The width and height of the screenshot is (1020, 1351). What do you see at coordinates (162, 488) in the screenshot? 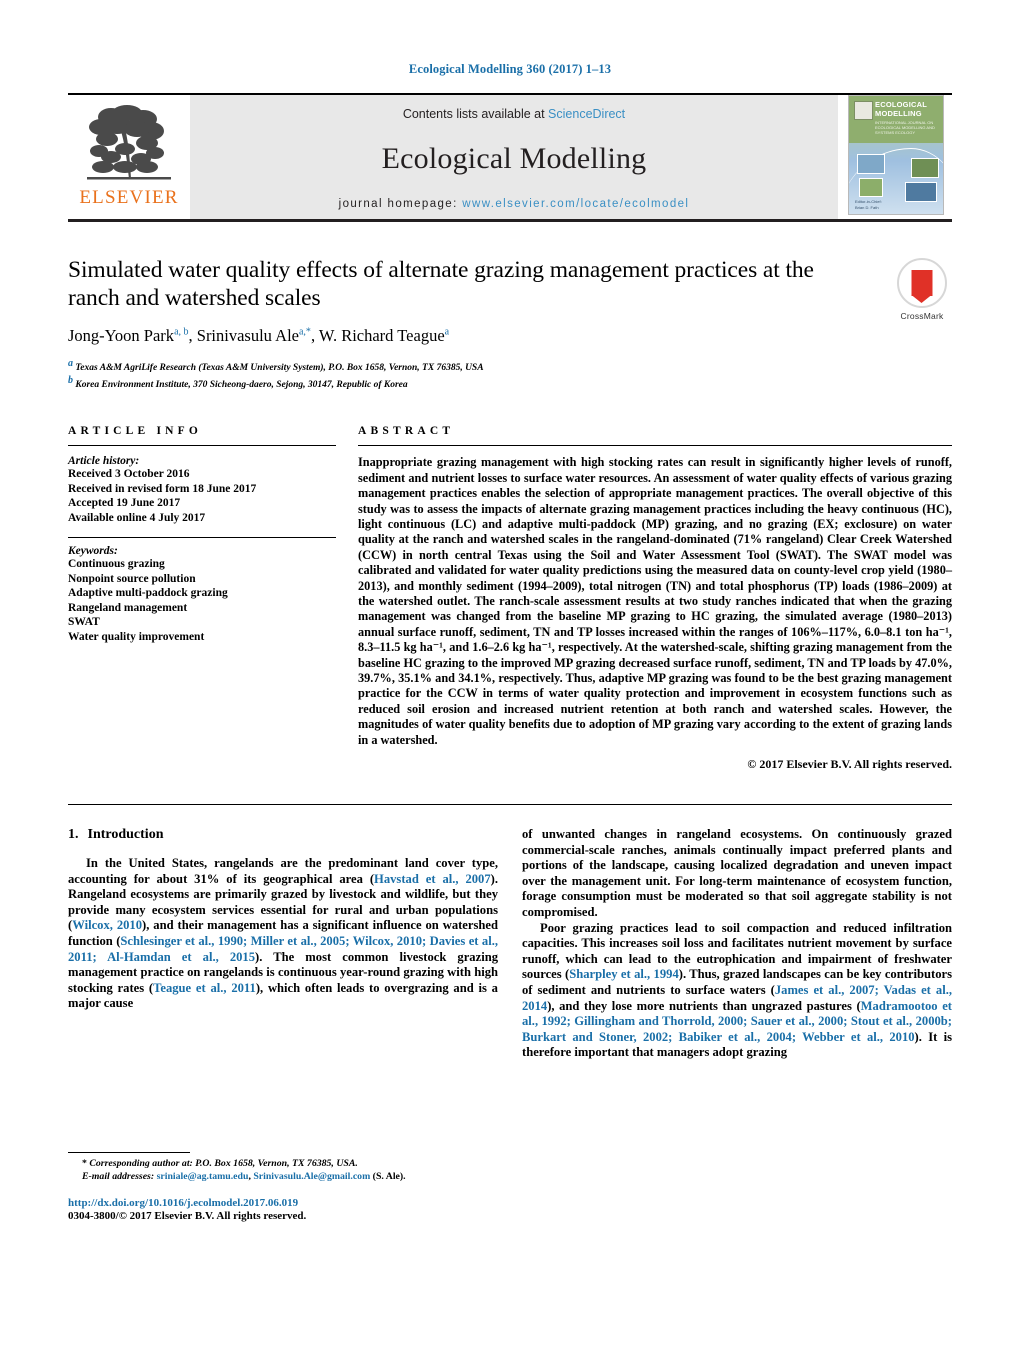
I see `history-item: Received in revised form 18 June 2017` at bounding box center [162, 488].